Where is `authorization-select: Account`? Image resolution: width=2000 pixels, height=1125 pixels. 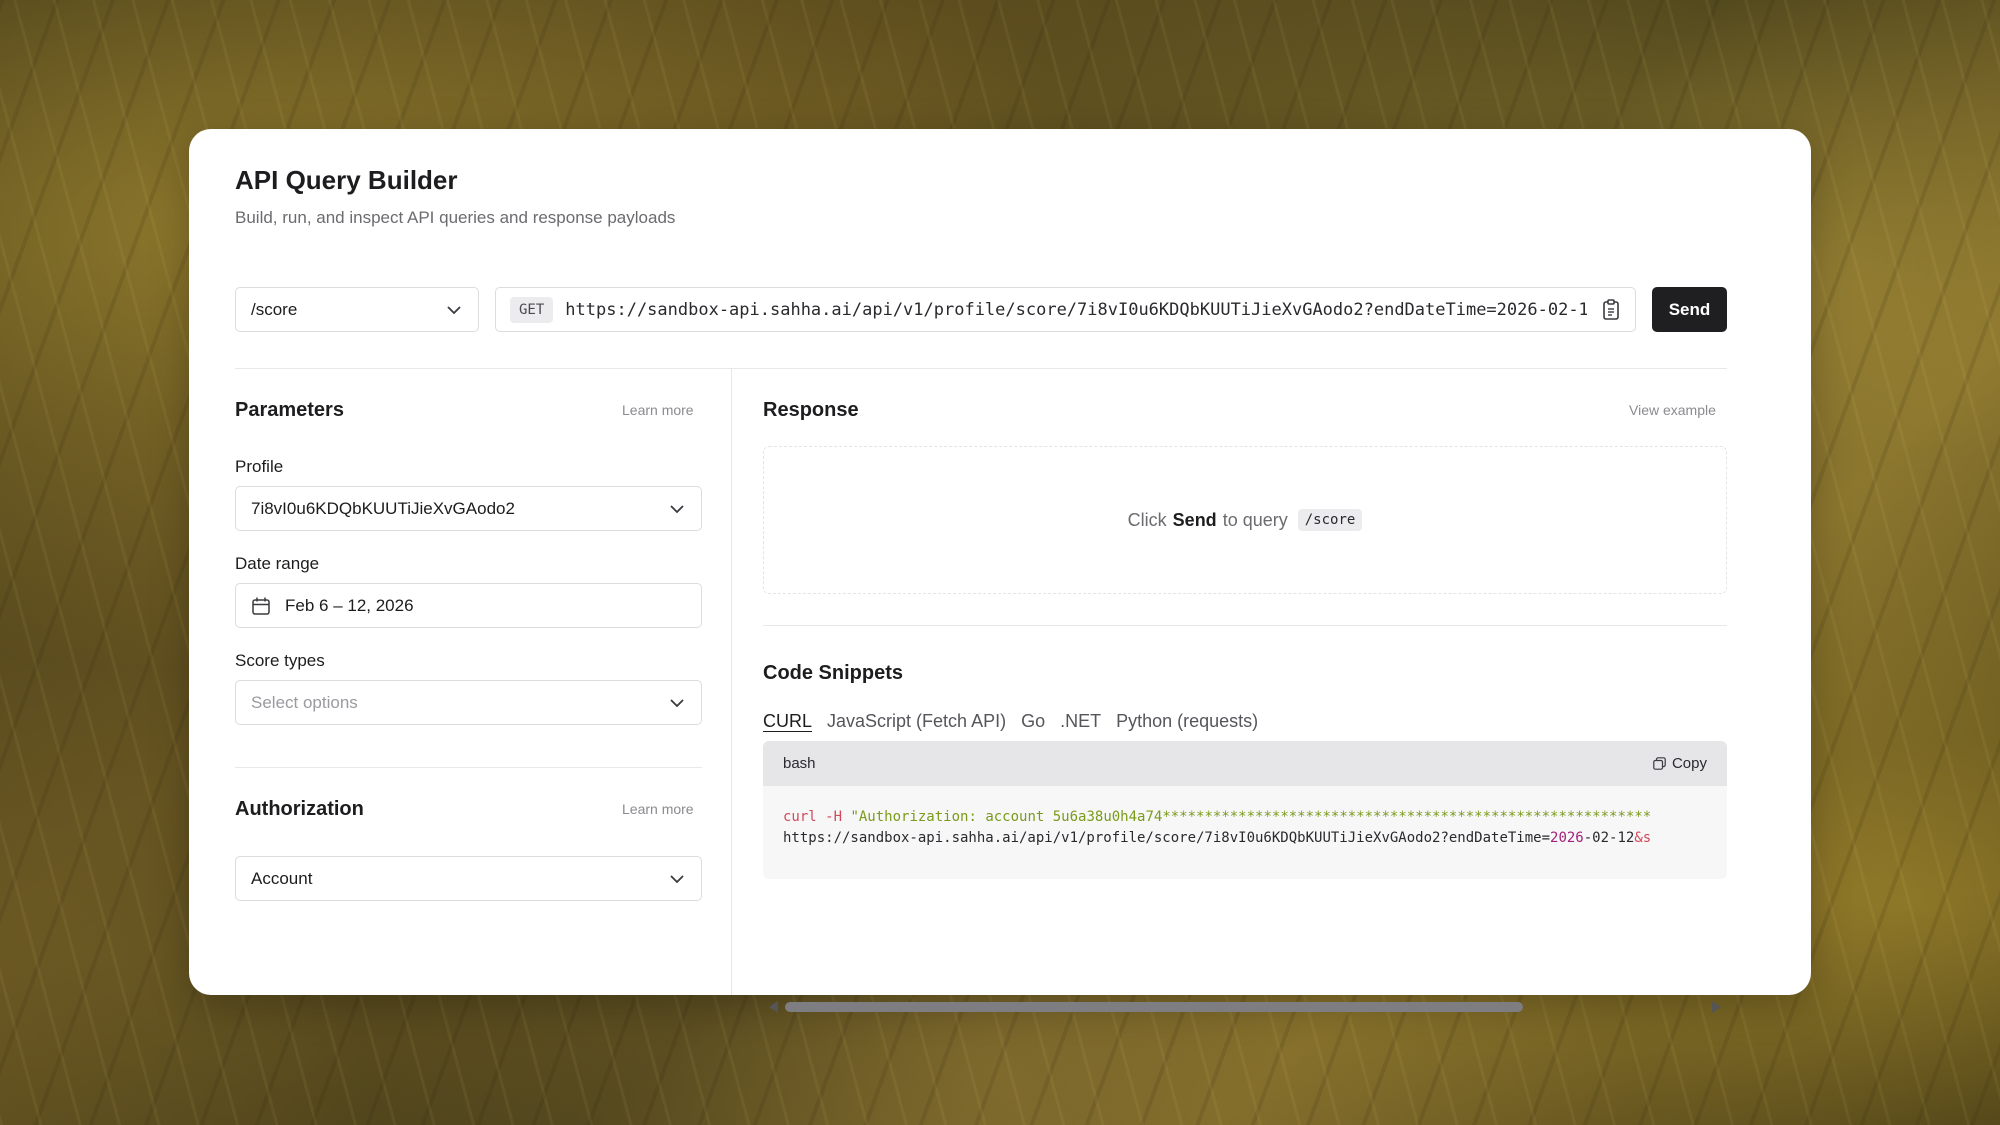 authorization-select: Account is located at coordinates (468, 878).